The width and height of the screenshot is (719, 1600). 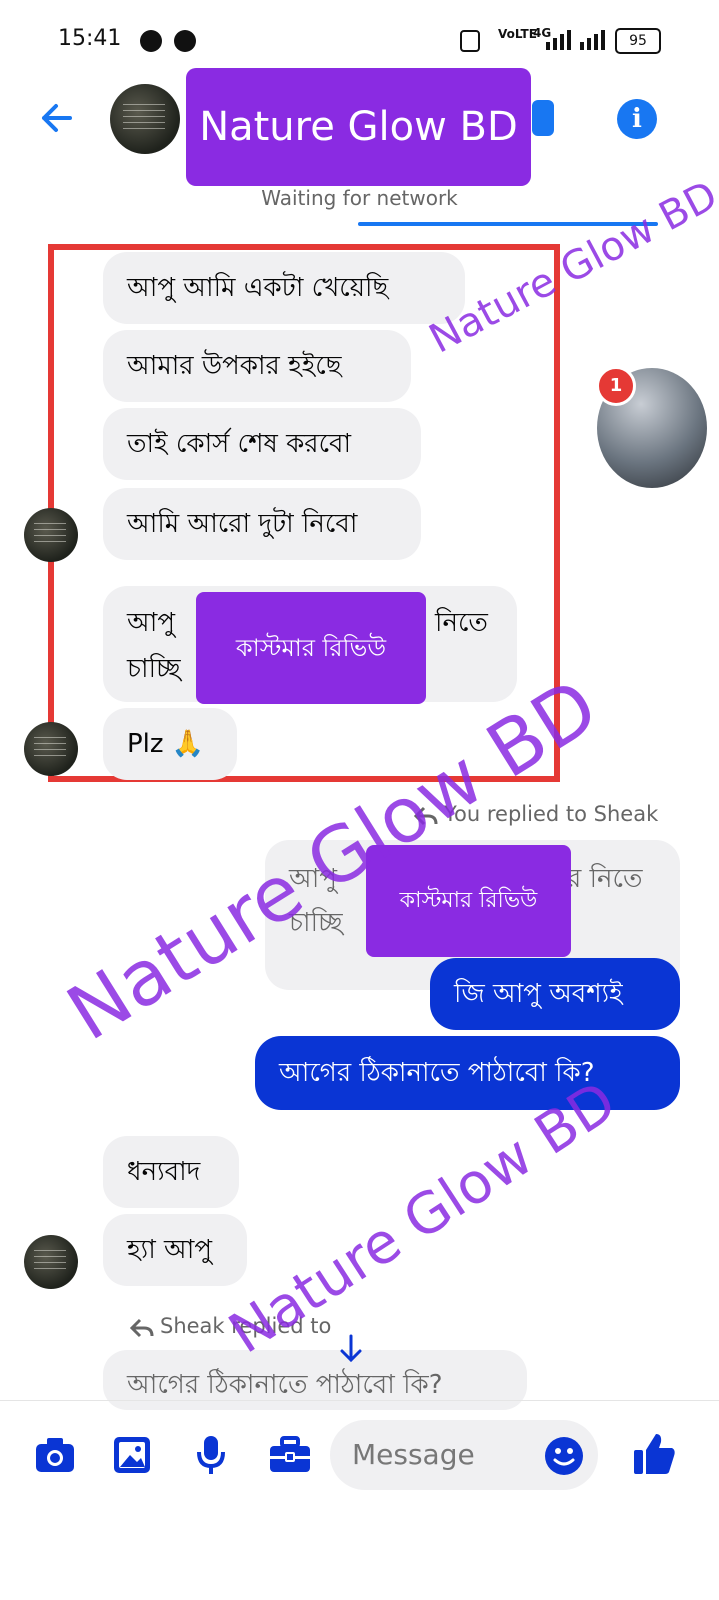 What do you see at coordinates (151, 41) in the screenshot?
I see `messenger-notification-icon` at bounding box center [151, 41].